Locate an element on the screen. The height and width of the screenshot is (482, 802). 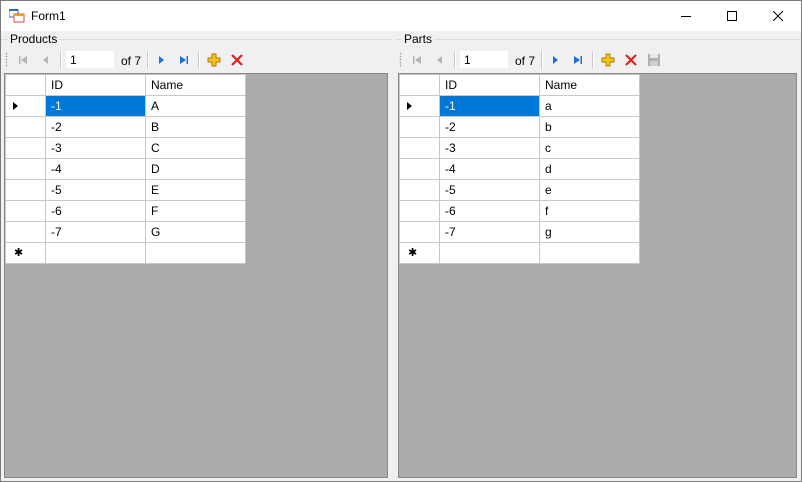
maximize-button is located at coordinates (732, 16).